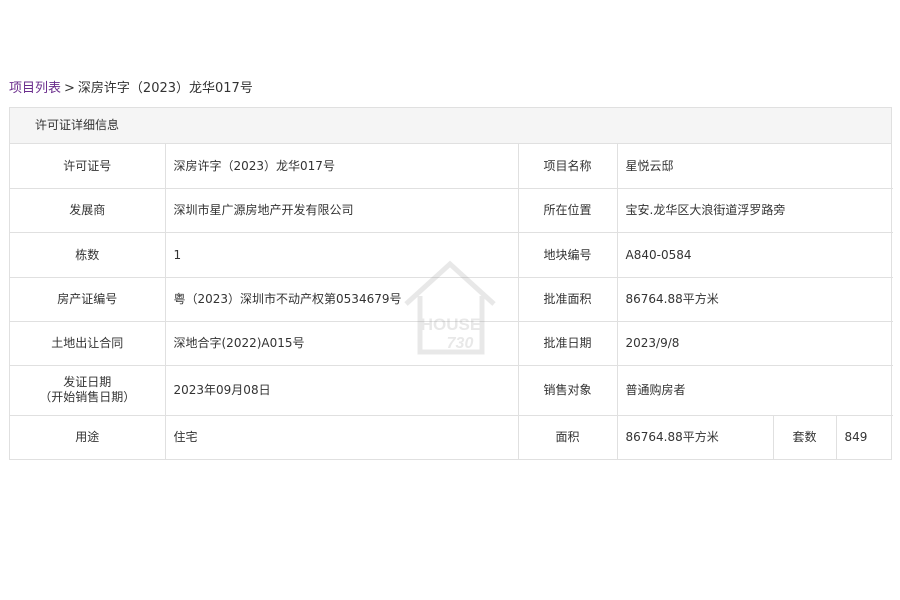  What do you see at coordinates (804, 436) in the screenshot?
I see `unit-count-label: 套数` at bounding box center [804, 436].